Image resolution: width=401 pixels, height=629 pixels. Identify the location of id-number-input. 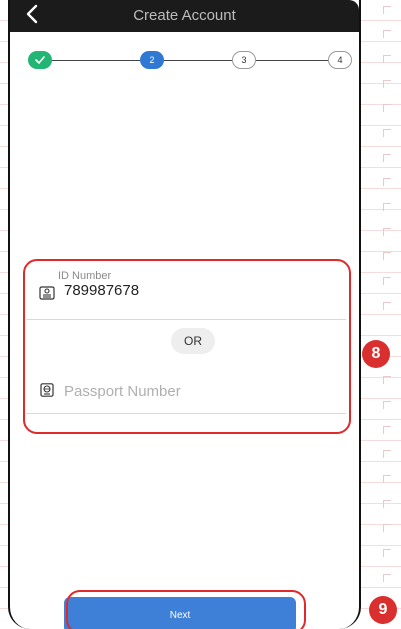
(194, 290).